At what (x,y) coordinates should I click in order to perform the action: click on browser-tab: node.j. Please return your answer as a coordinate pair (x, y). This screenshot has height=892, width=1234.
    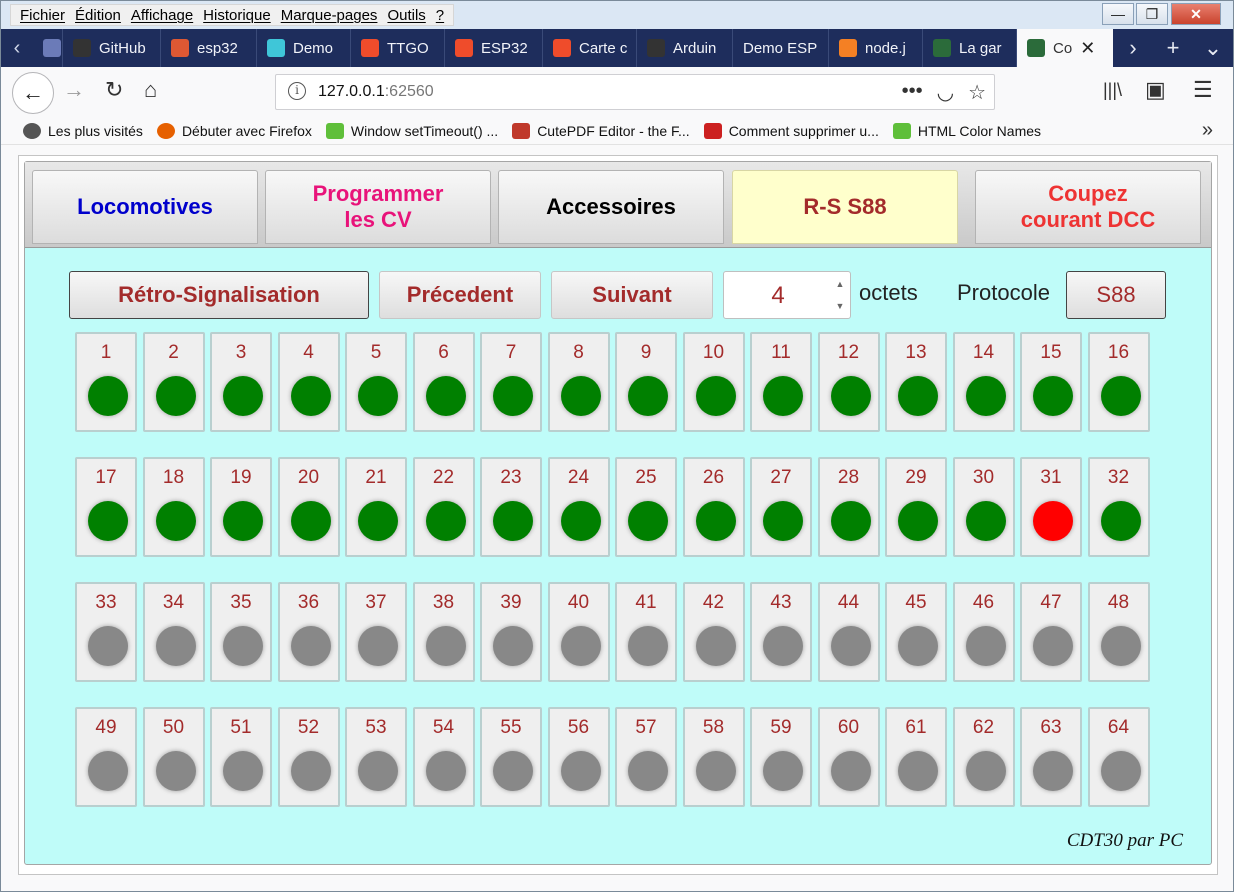
    Looking at the image, I should click on (876, 48).